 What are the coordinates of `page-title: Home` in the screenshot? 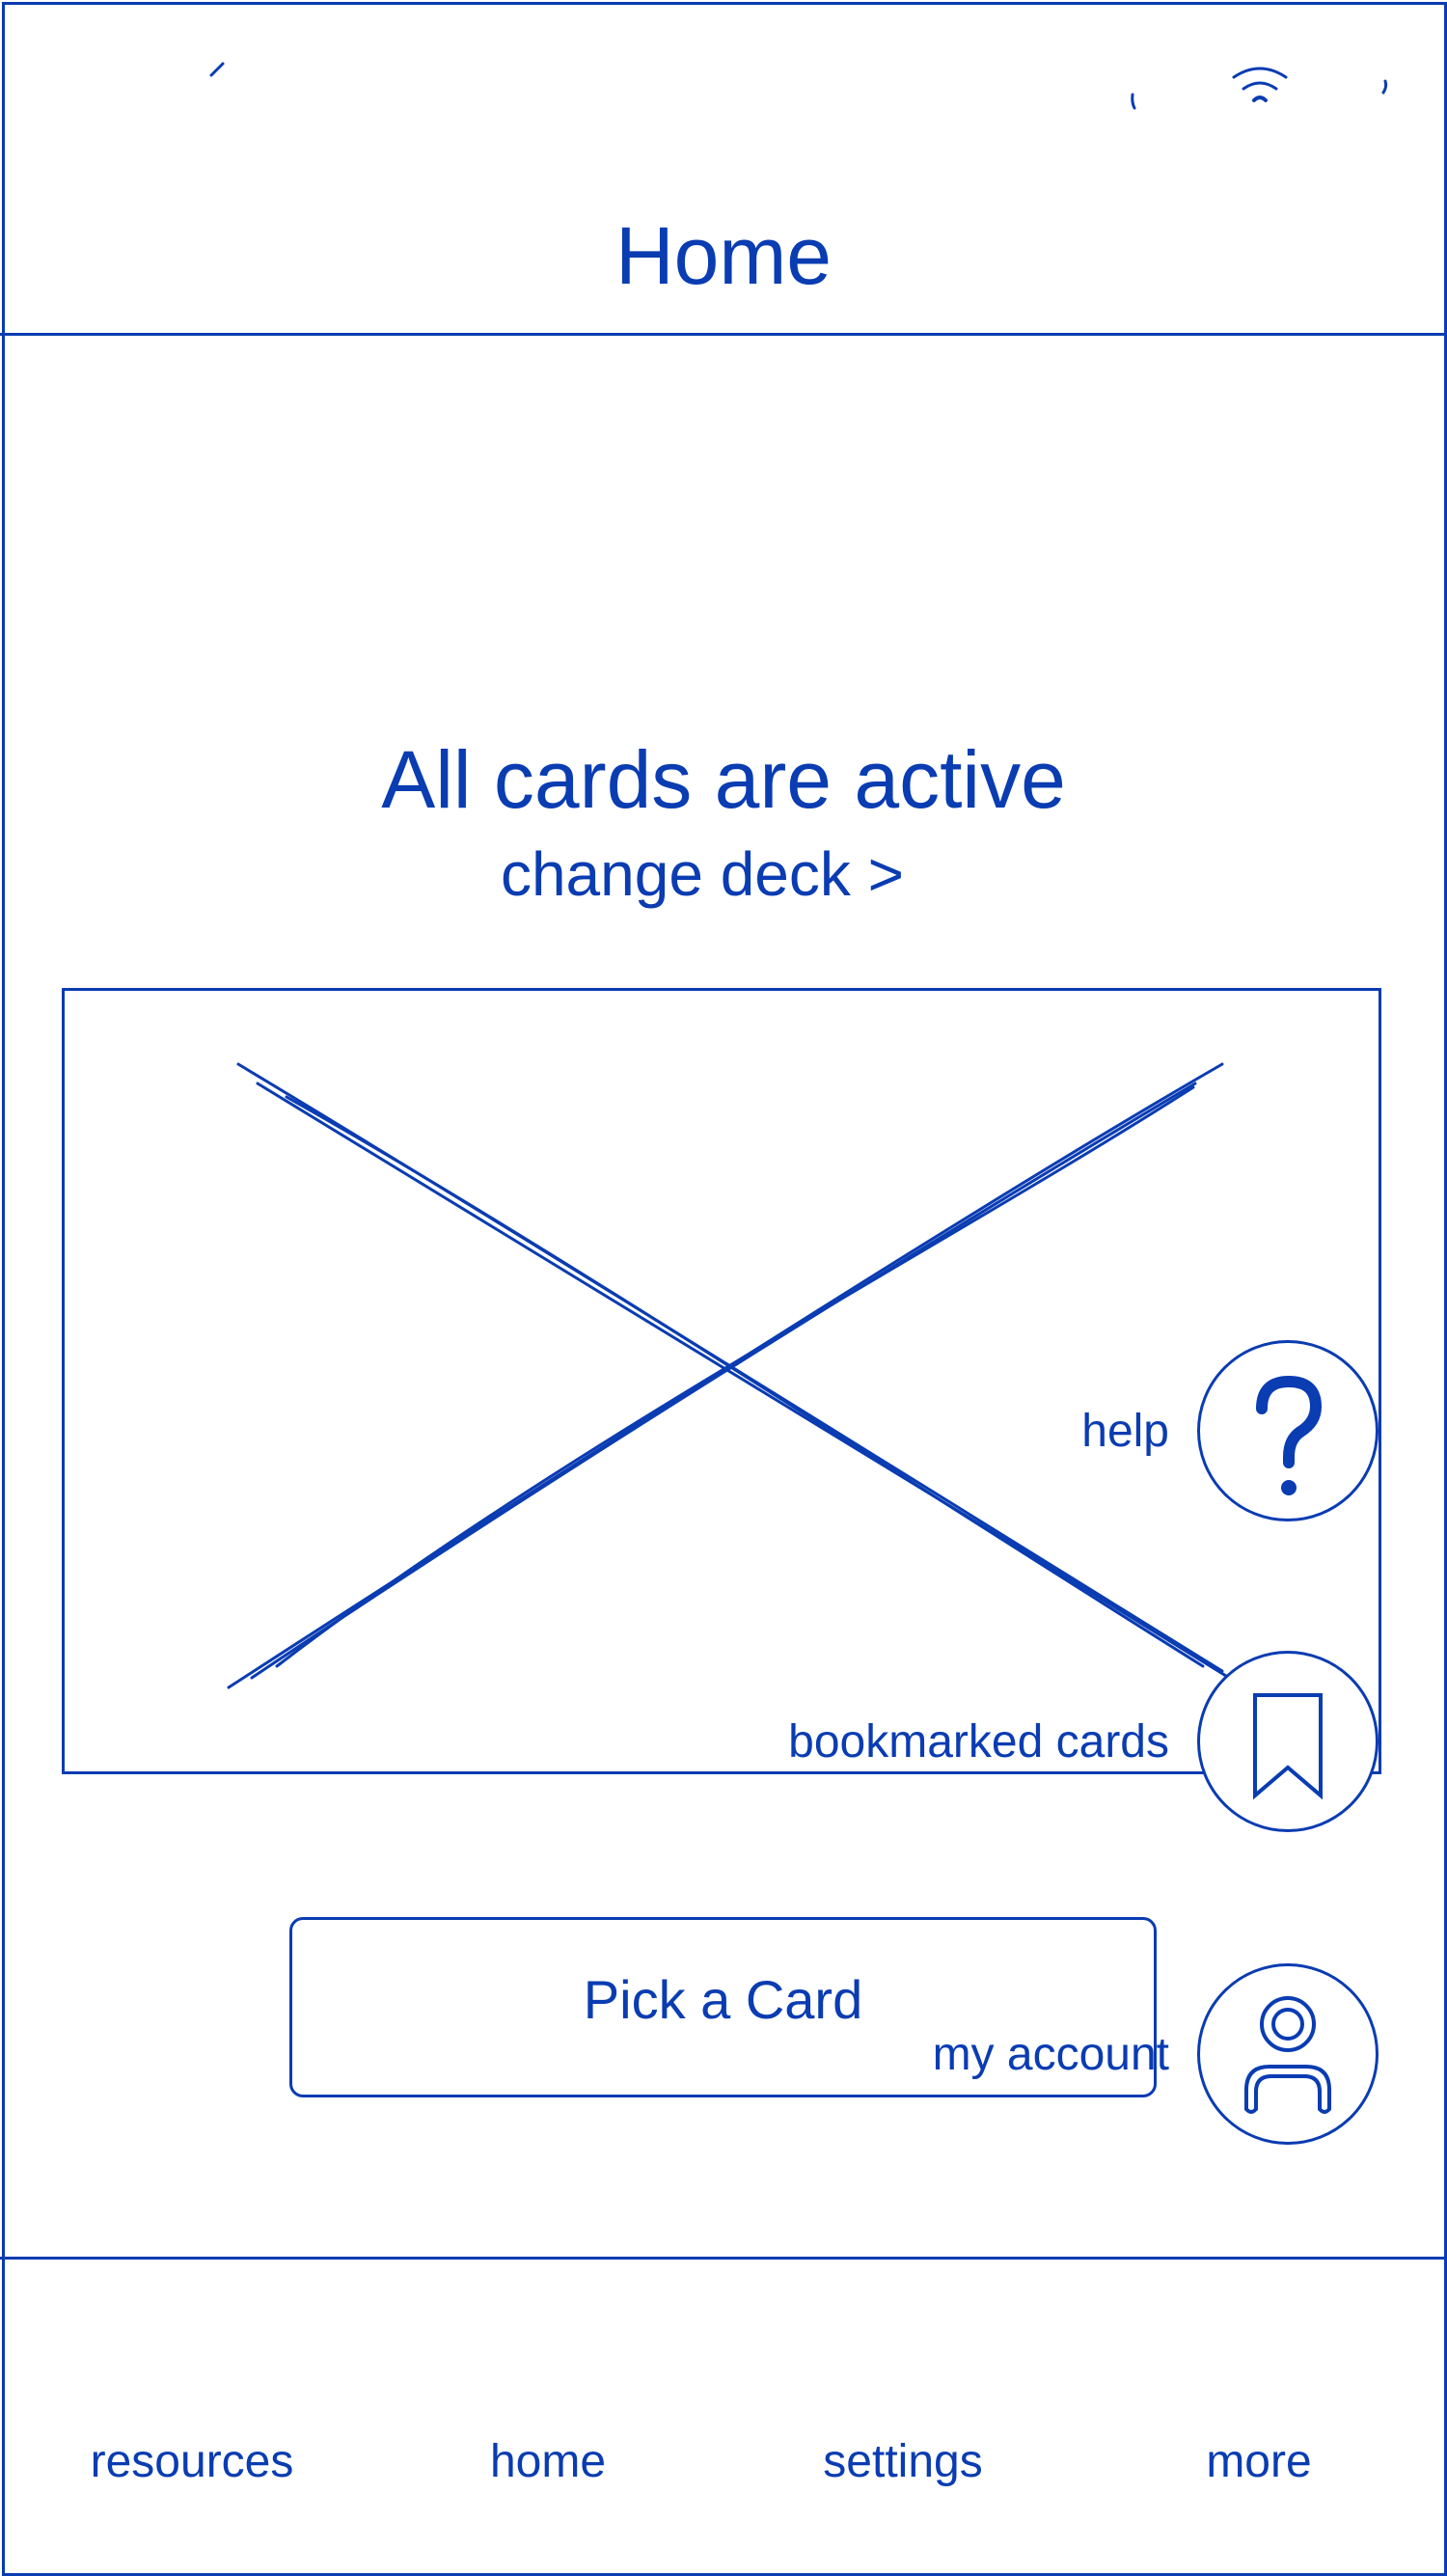 It's located at (723, 256).